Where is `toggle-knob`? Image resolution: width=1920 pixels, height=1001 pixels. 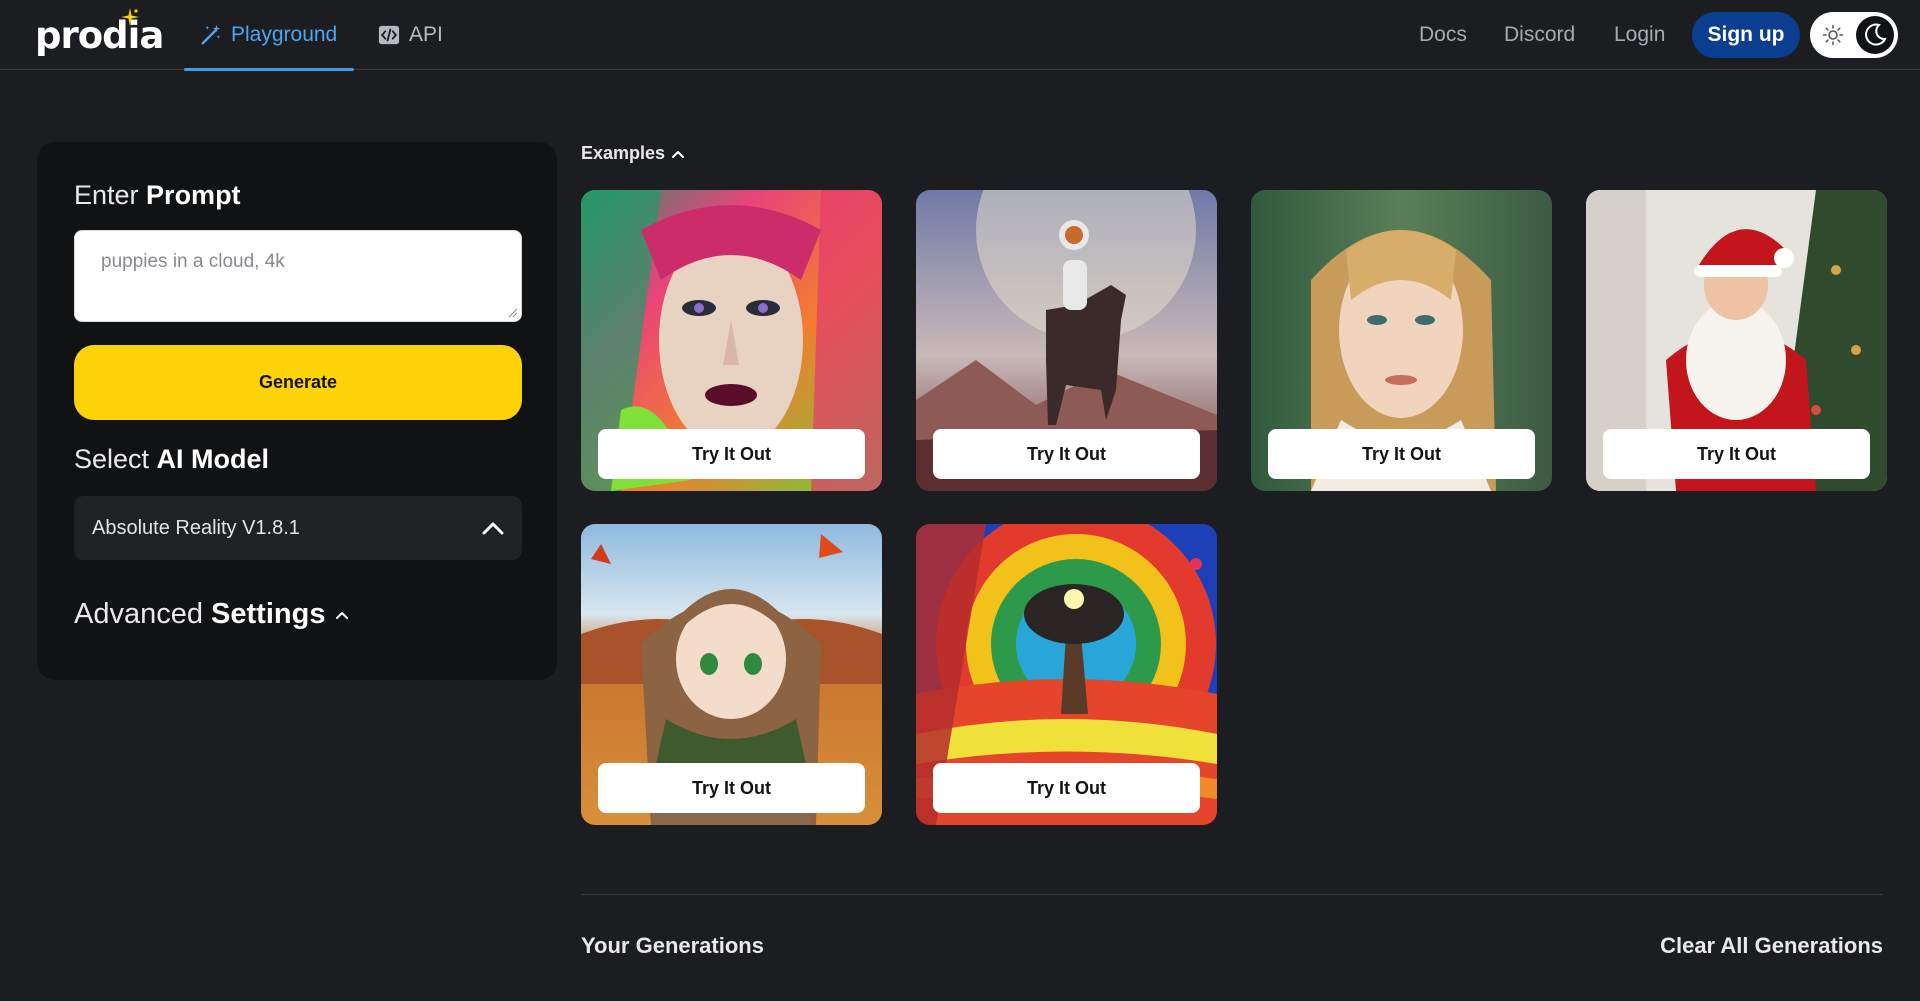
toggle-knob is located at coordinates (1875, 35).